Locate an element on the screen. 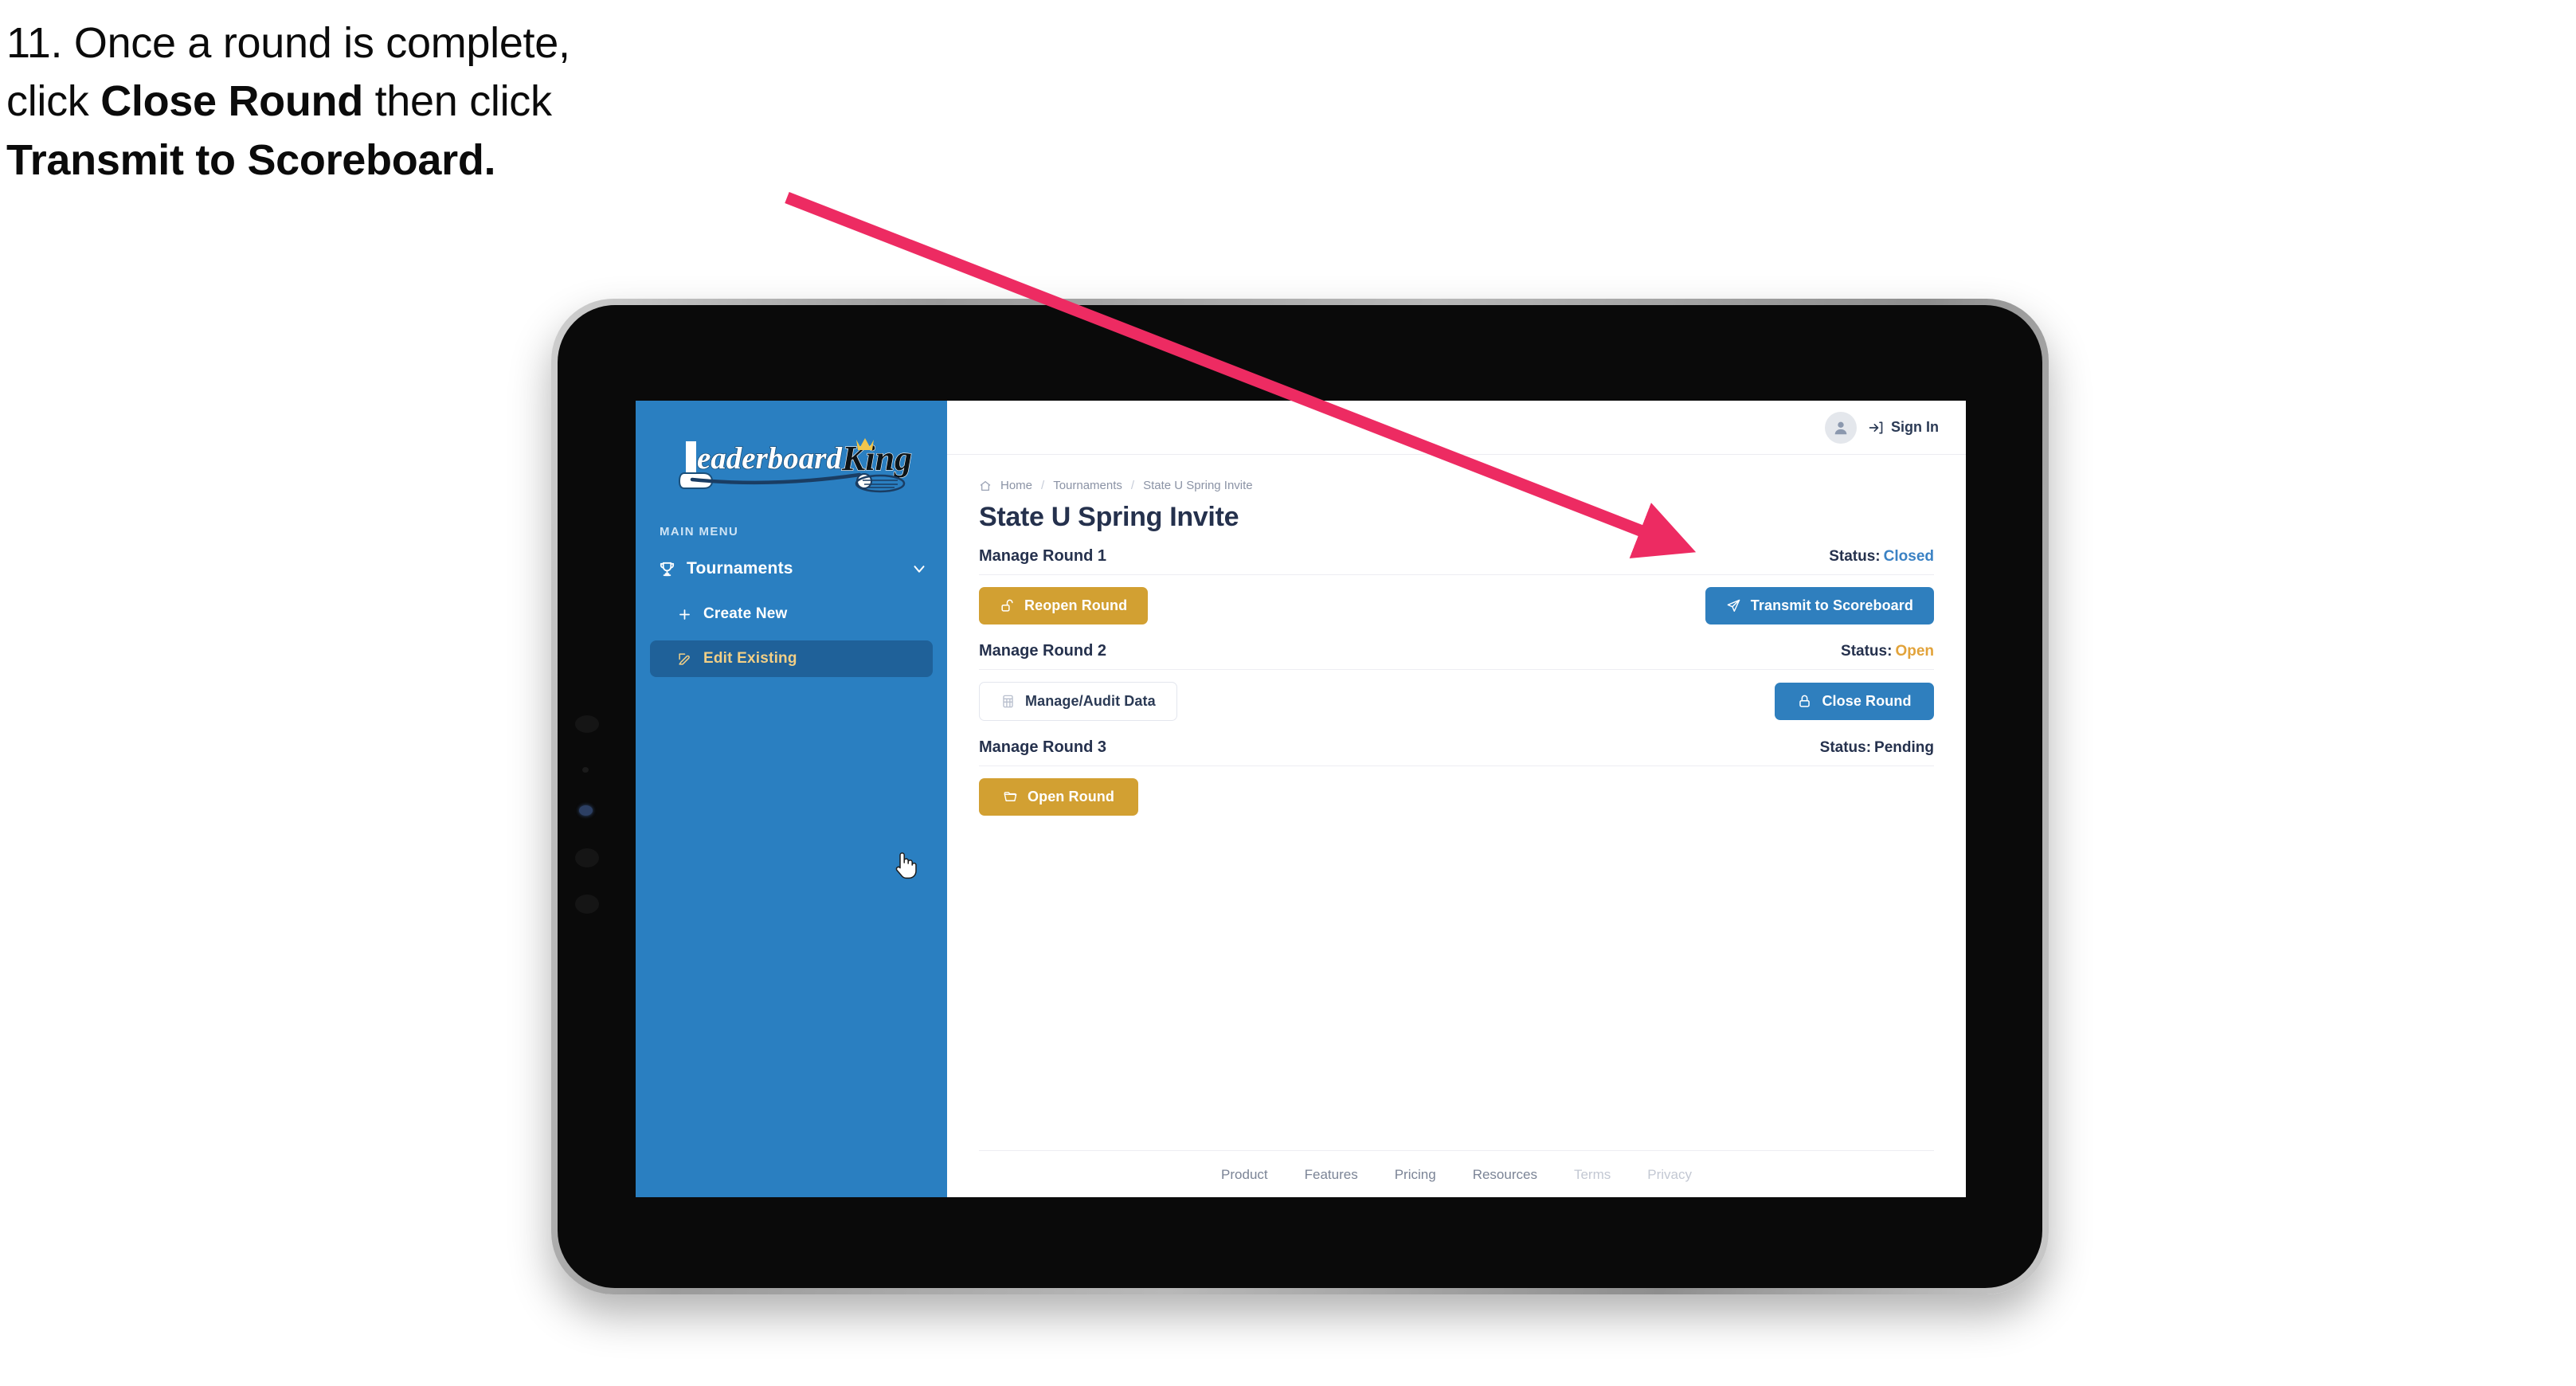 The width and height of the screenshot is (2576, 1386). speaker-dot-icon is located at coordinates (587, 724).